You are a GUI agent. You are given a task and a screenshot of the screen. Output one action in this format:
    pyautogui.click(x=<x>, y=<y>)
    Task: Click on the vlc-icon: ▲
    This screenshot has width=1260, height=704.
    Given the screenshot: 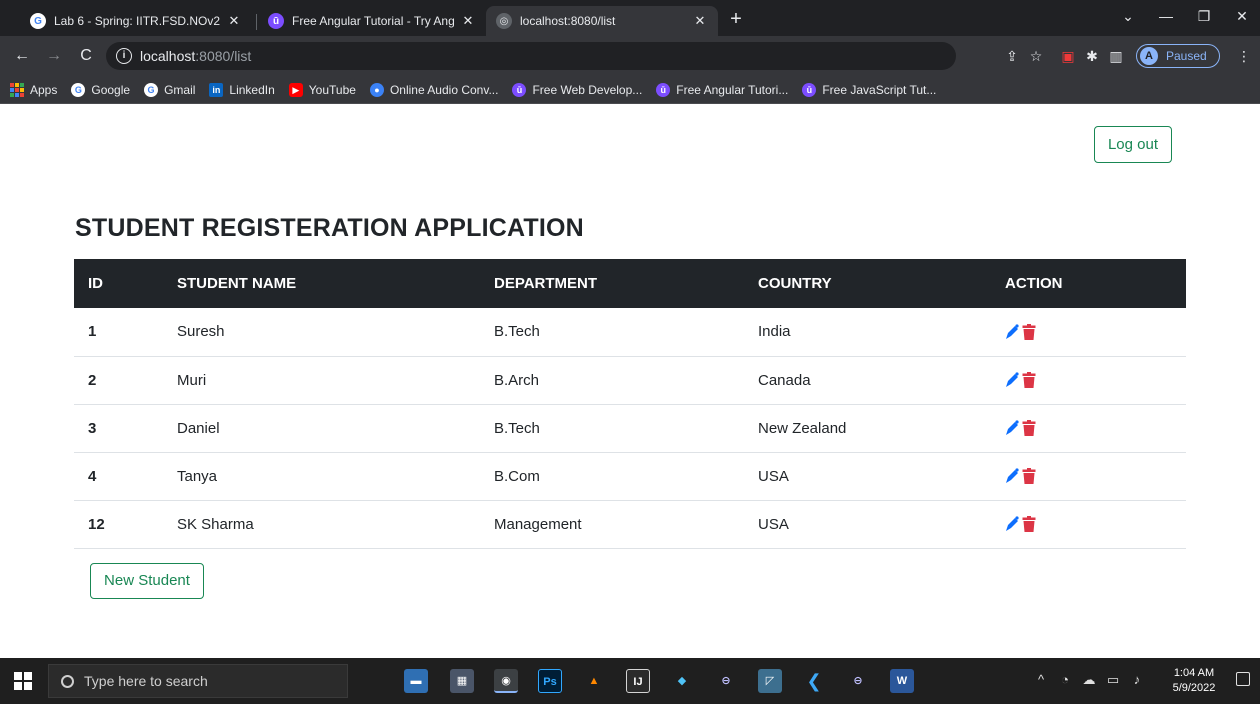 What is the action you would take?
    pyautogui.click(x=594, y=681)
    